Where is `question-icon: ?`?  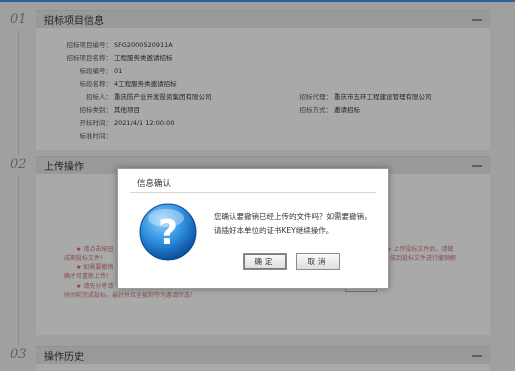
question-icon: ? is located at coordinates (168, 232).